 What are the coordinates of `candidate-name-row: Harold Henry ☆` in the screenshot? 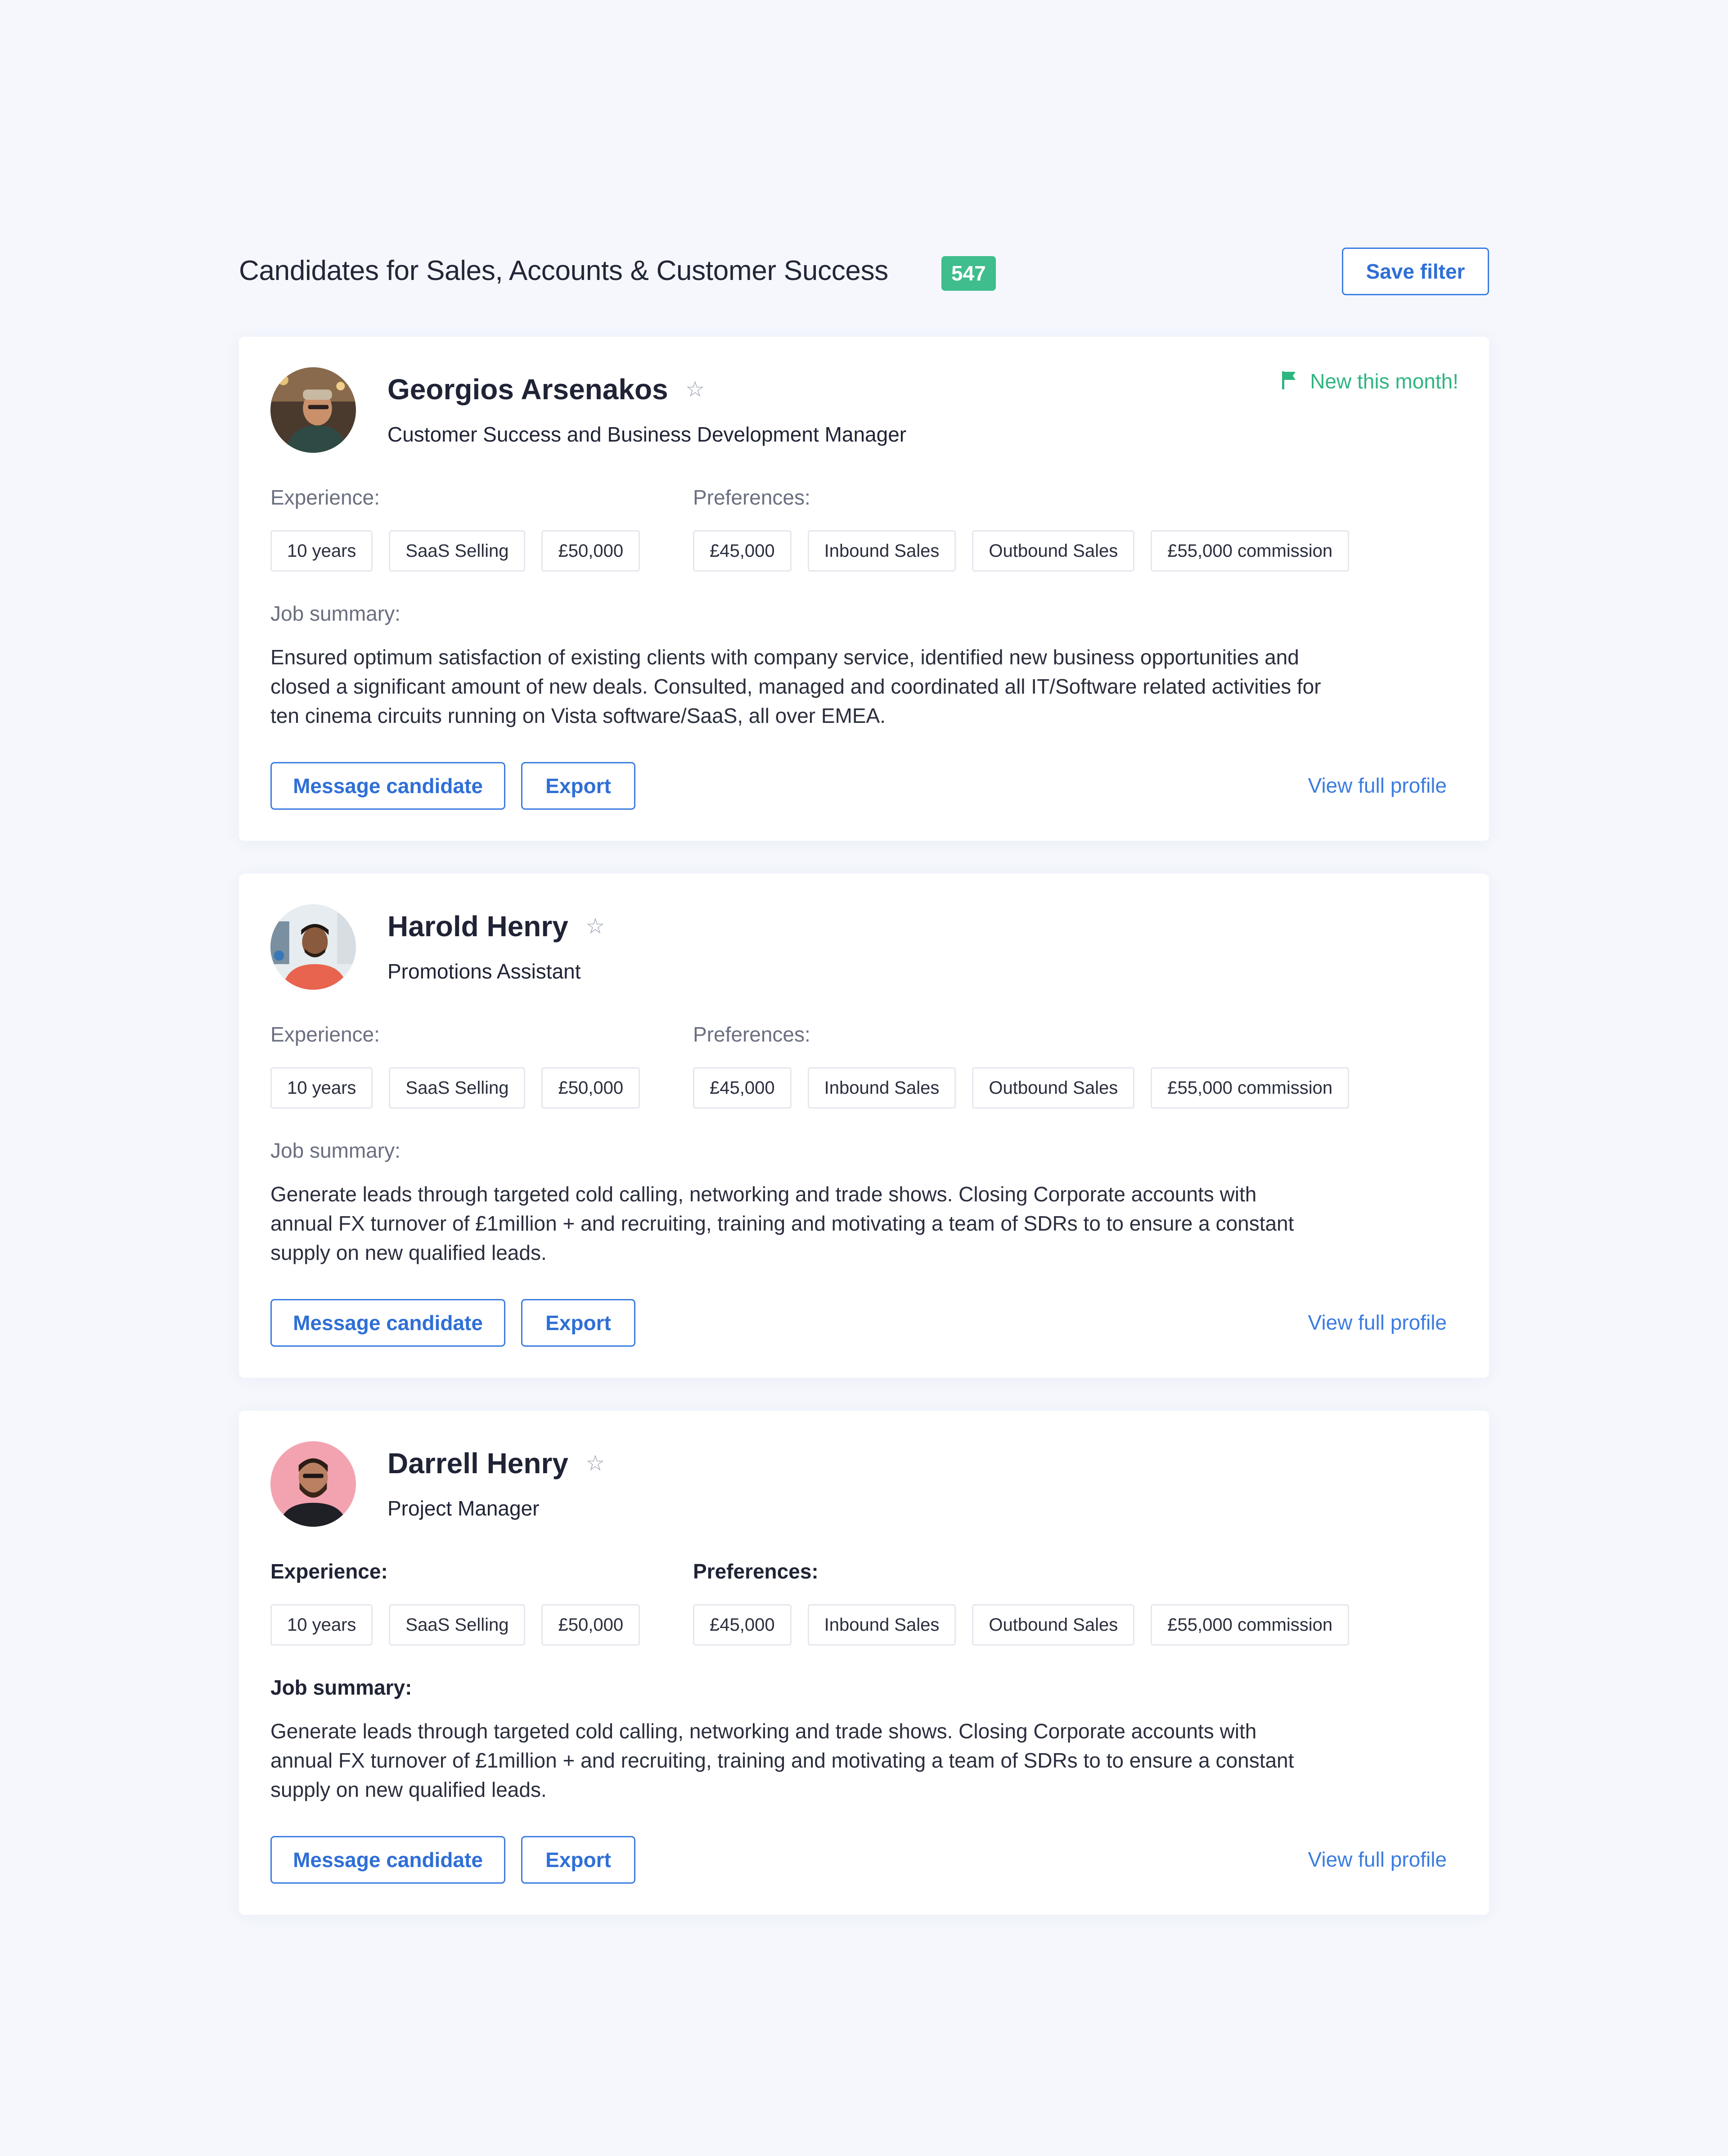 It's located at (496, 926).